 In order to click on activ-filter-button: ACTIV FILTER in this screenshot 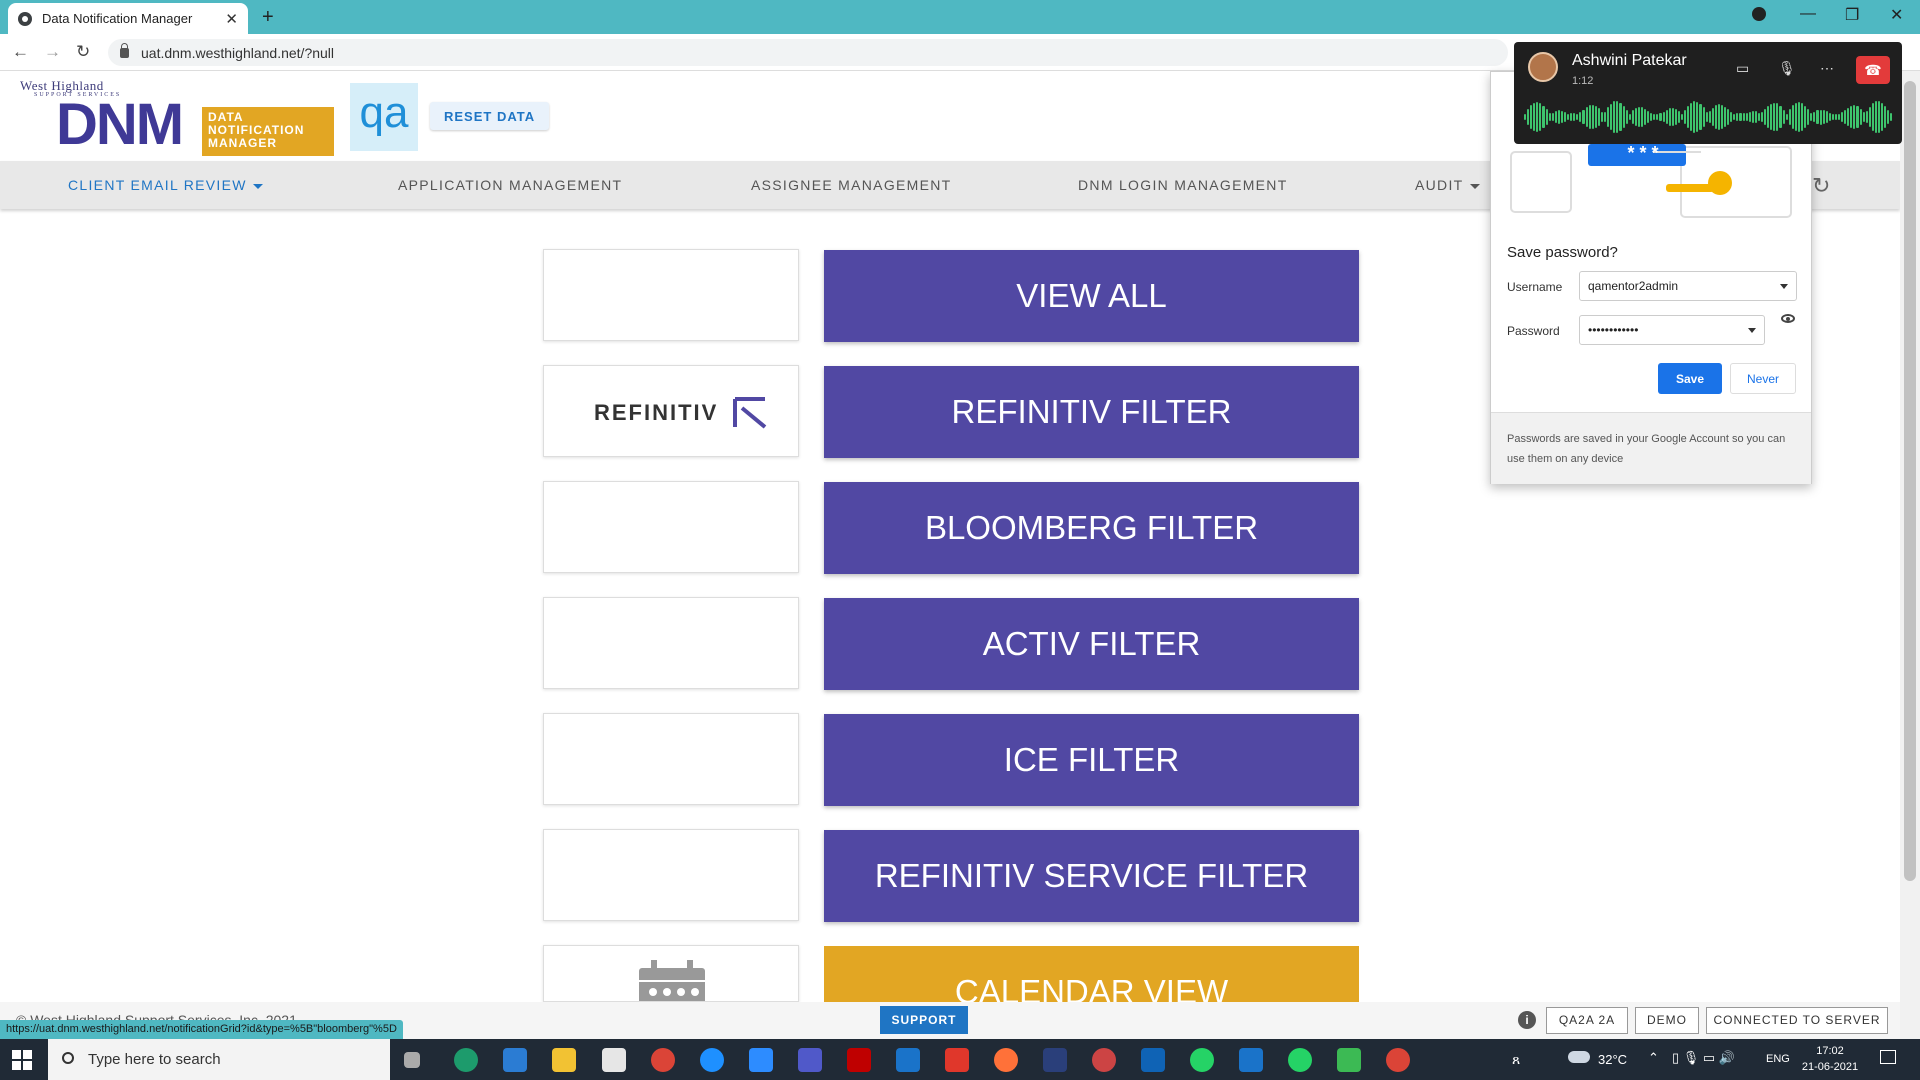, I will do `click(1091, 644)`.